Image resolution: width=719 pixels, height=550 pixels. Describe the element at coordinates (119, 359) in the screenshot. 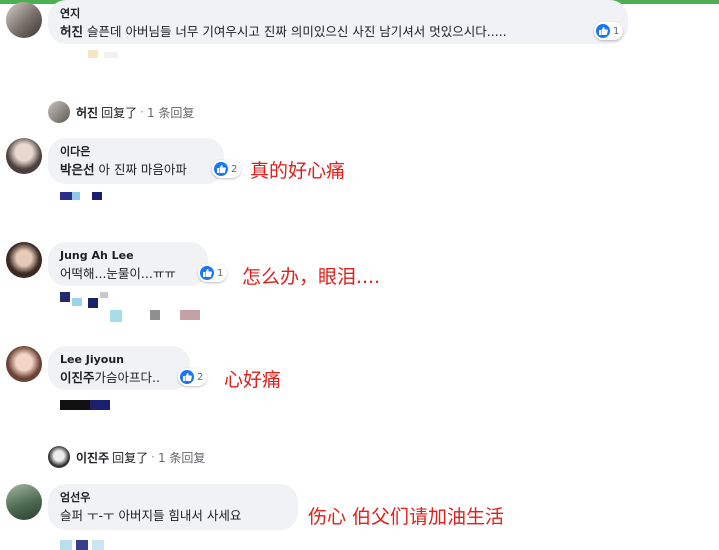

I see `comment-author: Lee Jiyoun` at that location.